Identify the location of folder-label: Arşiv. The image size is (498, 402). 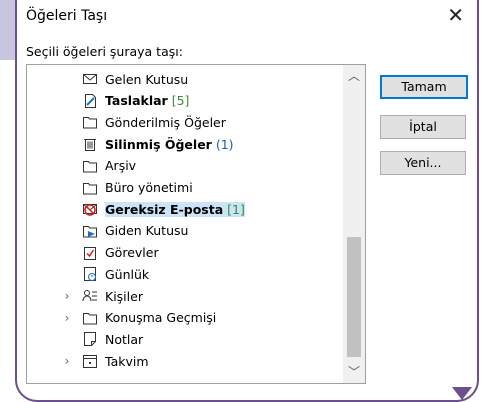
(120, 165).